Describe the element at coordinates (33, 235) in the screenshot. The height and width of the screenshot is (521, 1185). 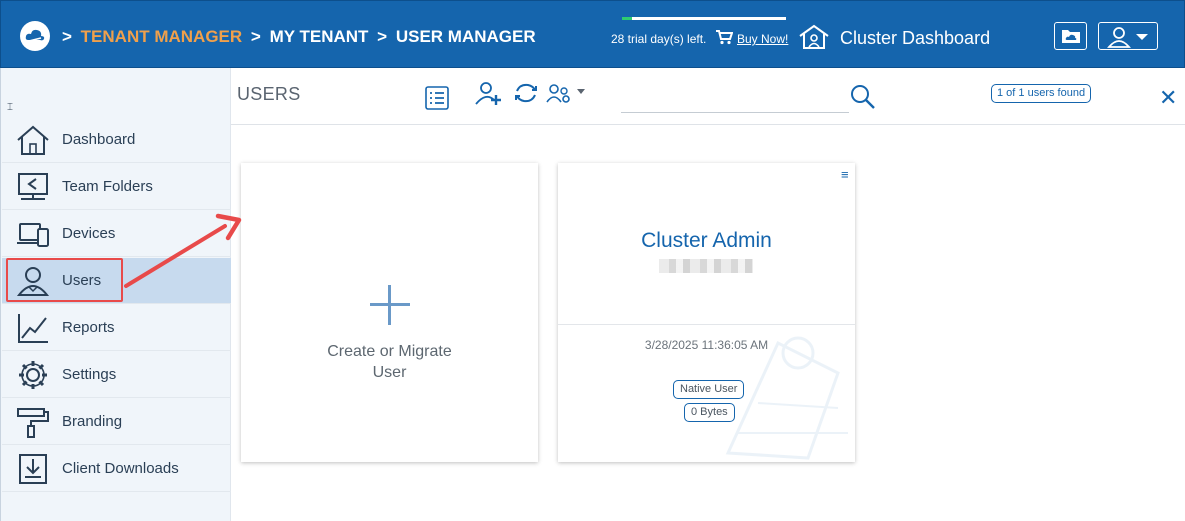
I see `devices-icon` at that location.